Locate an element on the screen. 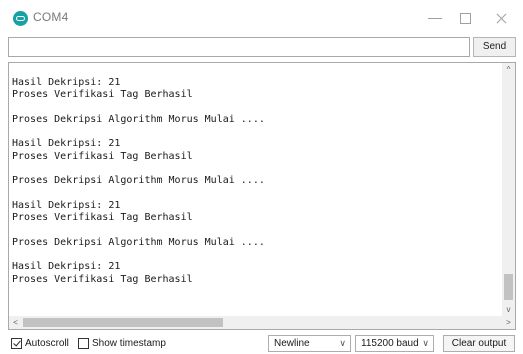  scroll-left-icon: < is located at coordinates (15, 322).